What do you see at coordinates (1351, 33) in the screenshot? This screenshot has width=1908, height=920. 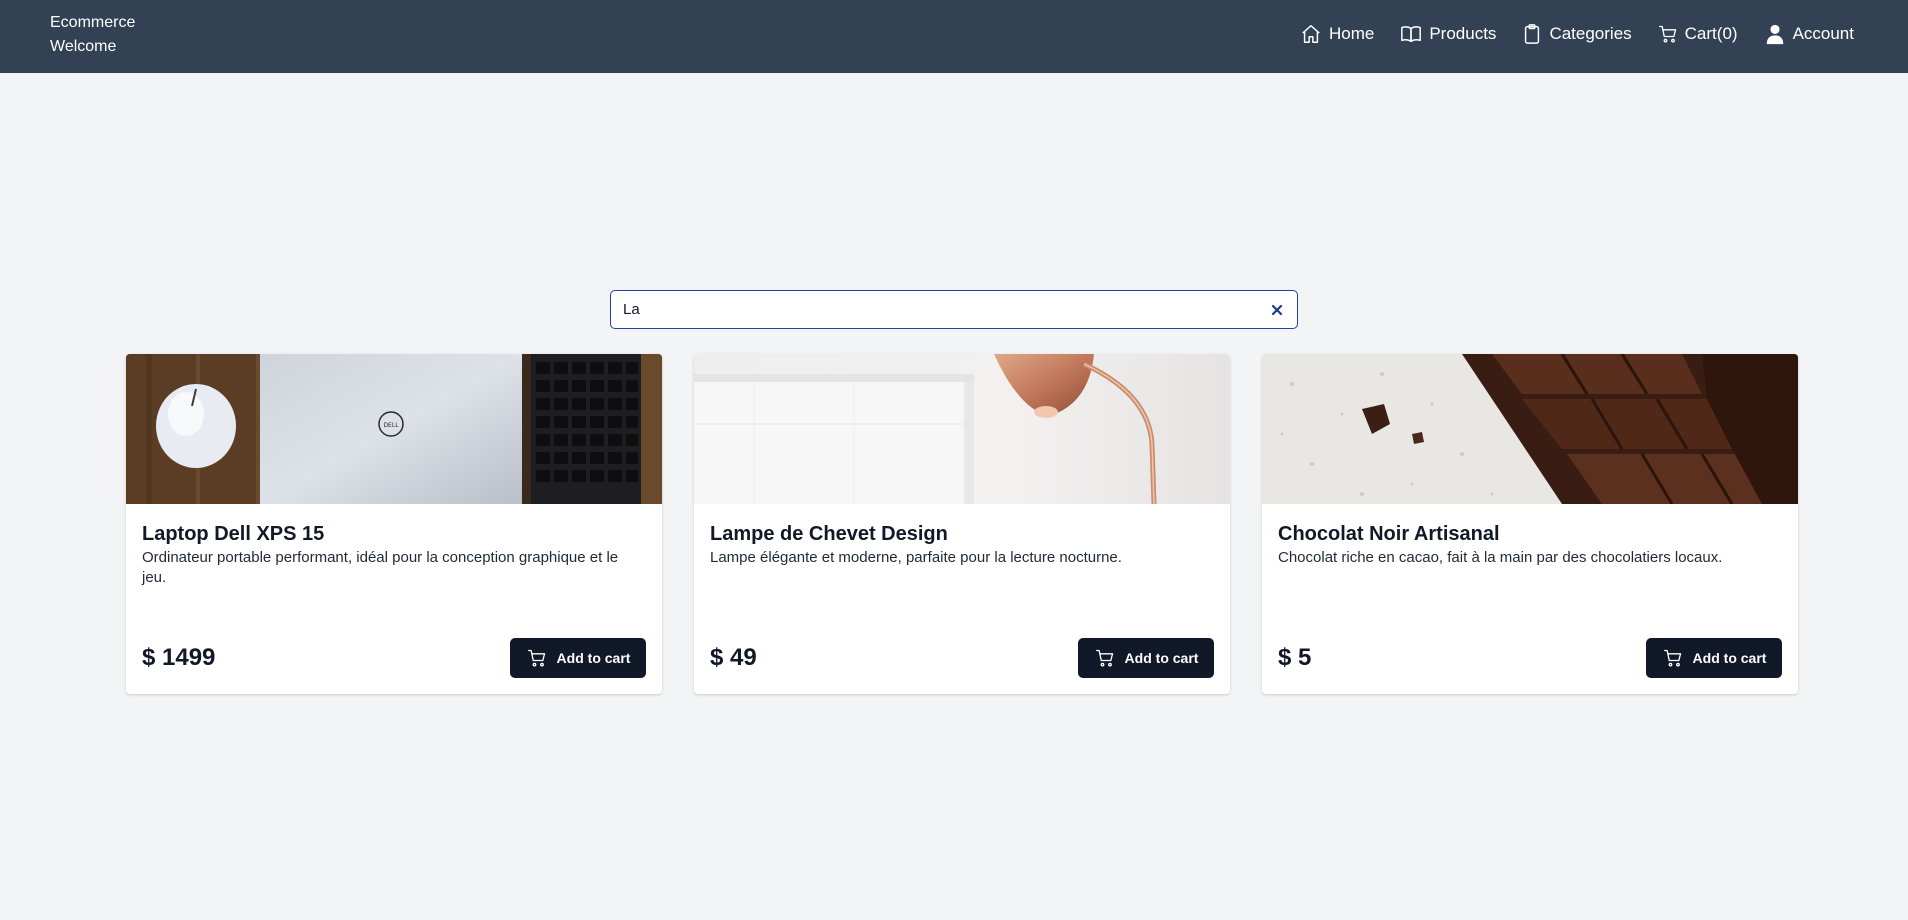 I see `nav-home-label: Home` at bounding box center [1351, 33].